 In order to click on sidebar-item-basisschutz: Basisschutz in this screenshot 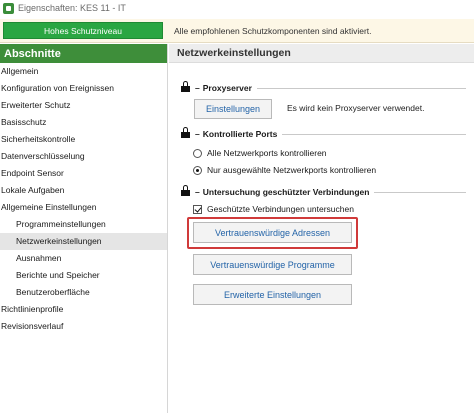, I will do `click(83, 122)`.